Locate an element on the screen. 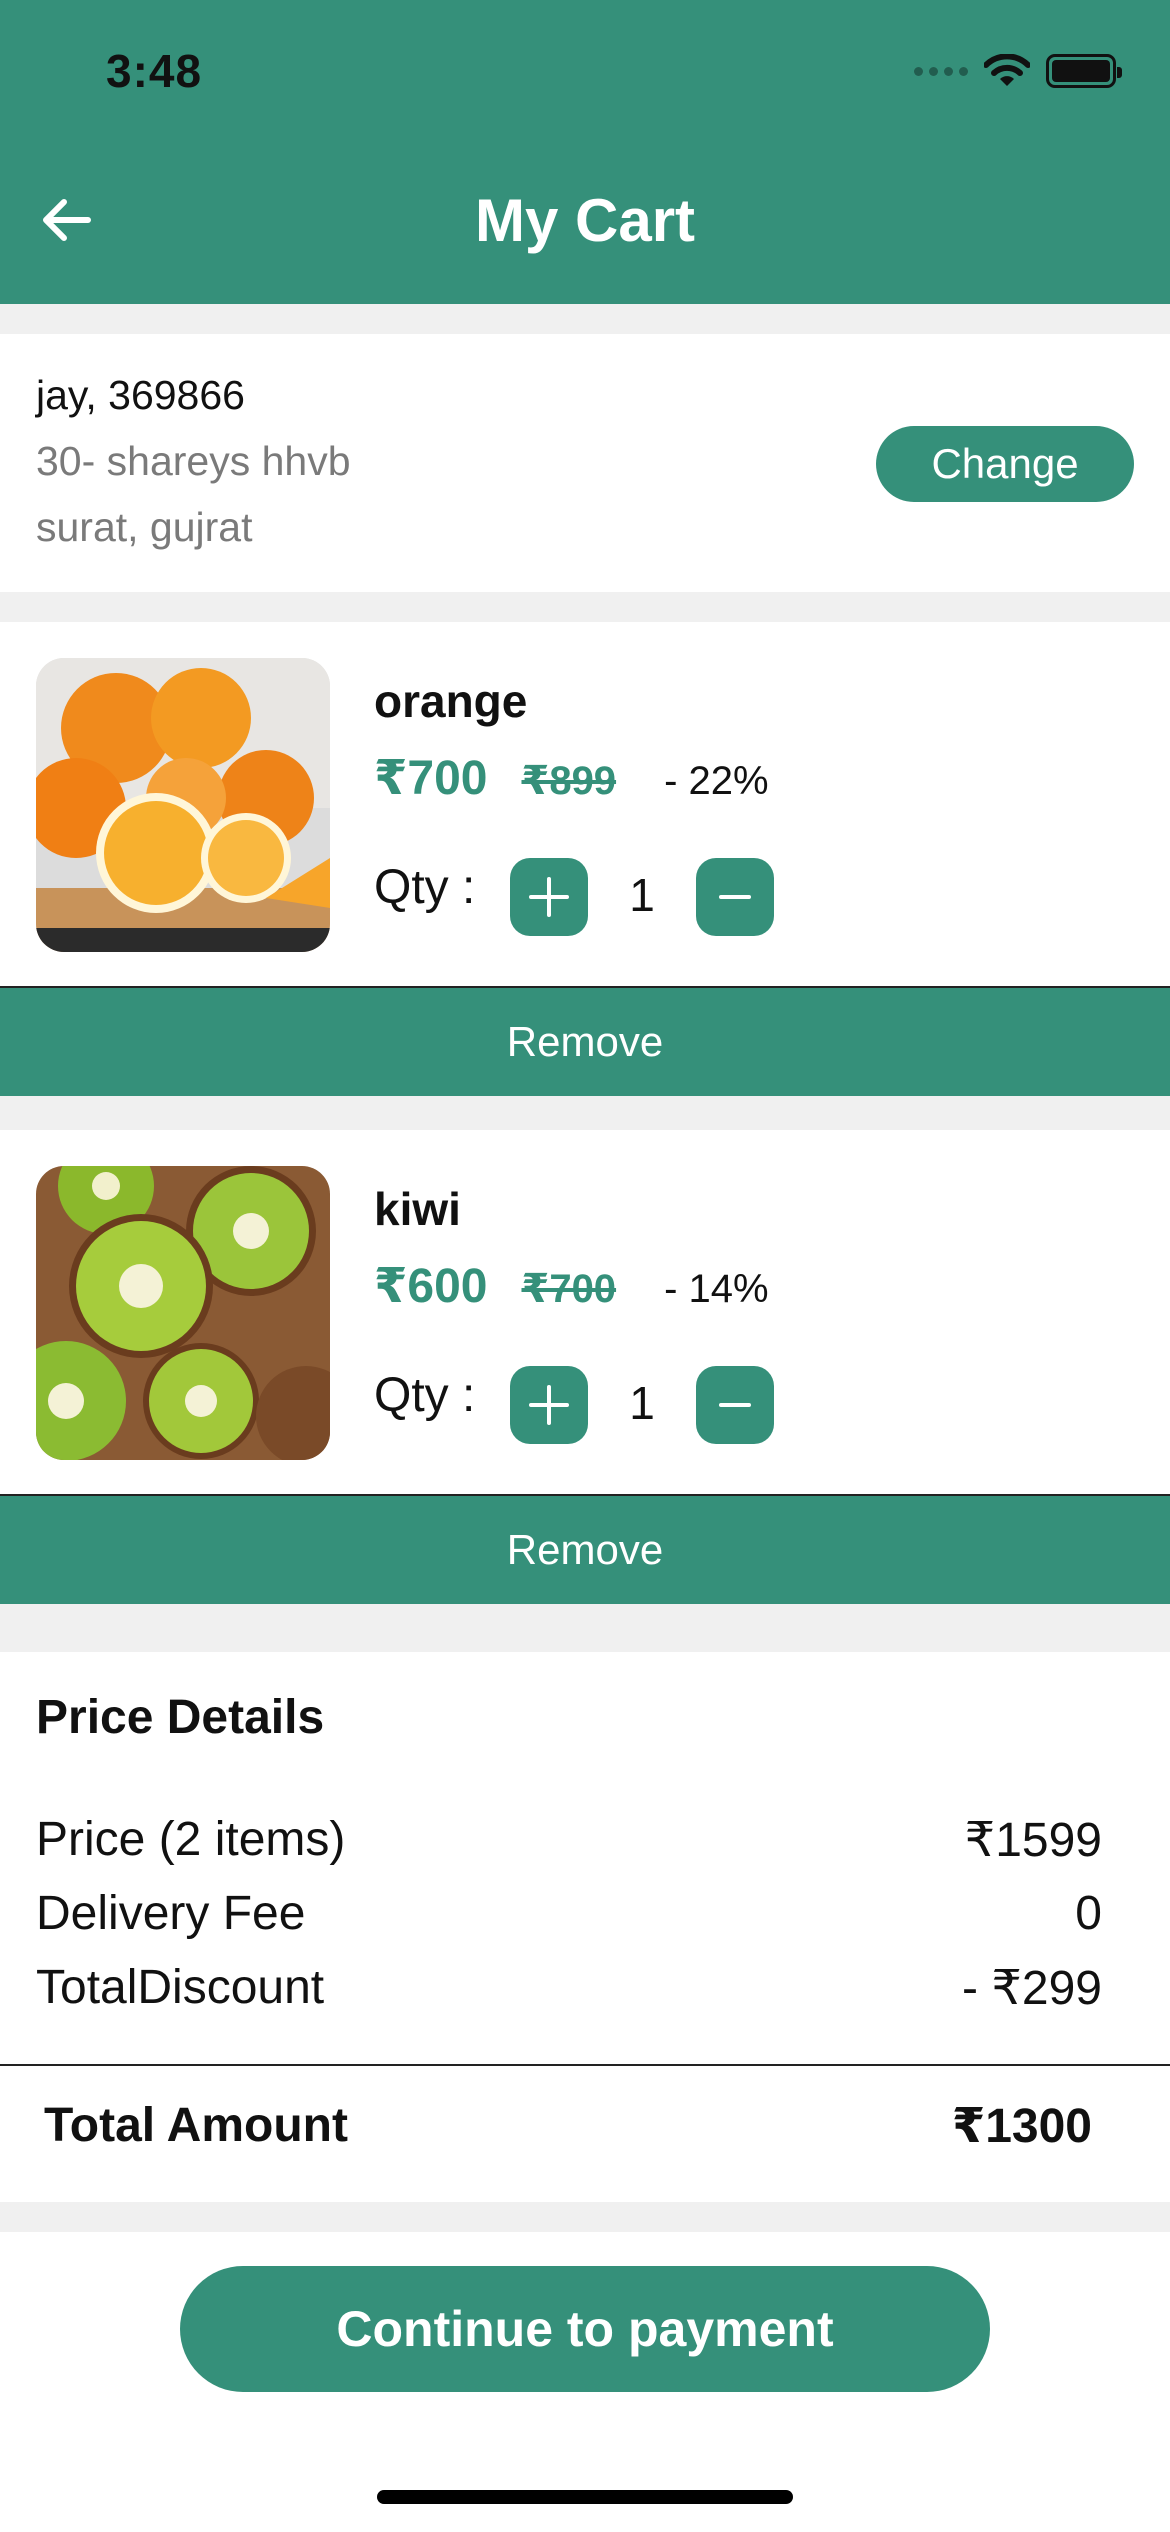 The width and height of the screenshot is (1170, 2532). page-title: My Cart is located at coordinates (585, 220).